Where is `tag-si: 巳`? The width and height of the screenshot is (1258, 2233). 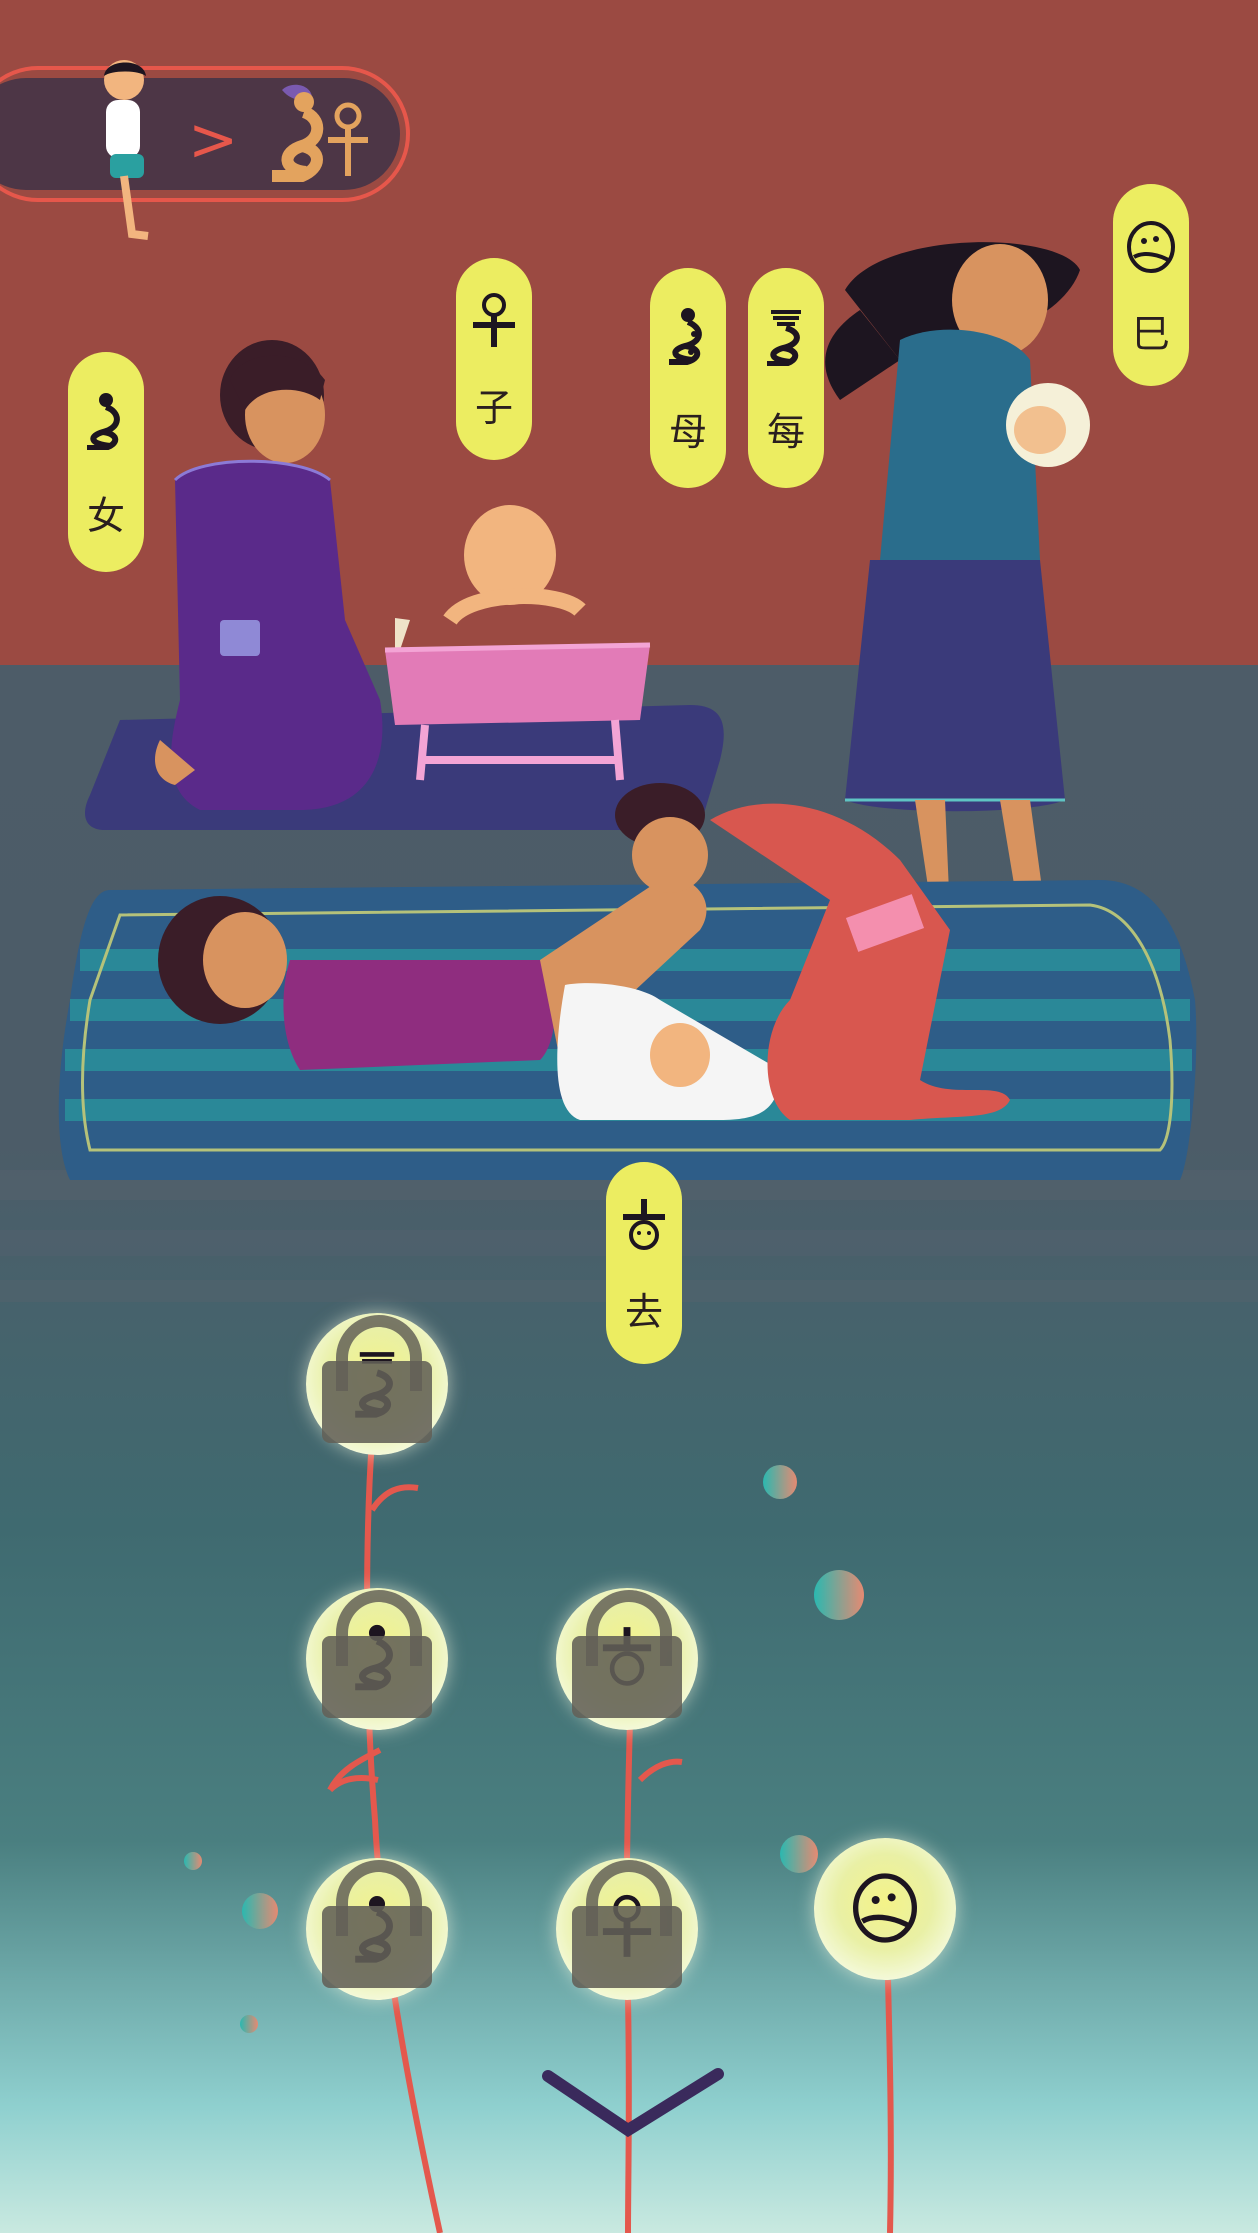
tag-si: 巳 is located at coordinates (1151, 285).